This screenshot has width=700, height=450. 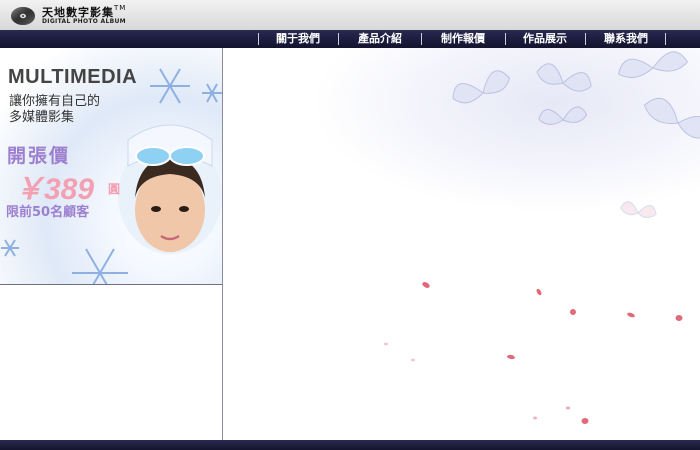 I want to click on nav-item-about: 關于我們, so click(x=298, y=39).